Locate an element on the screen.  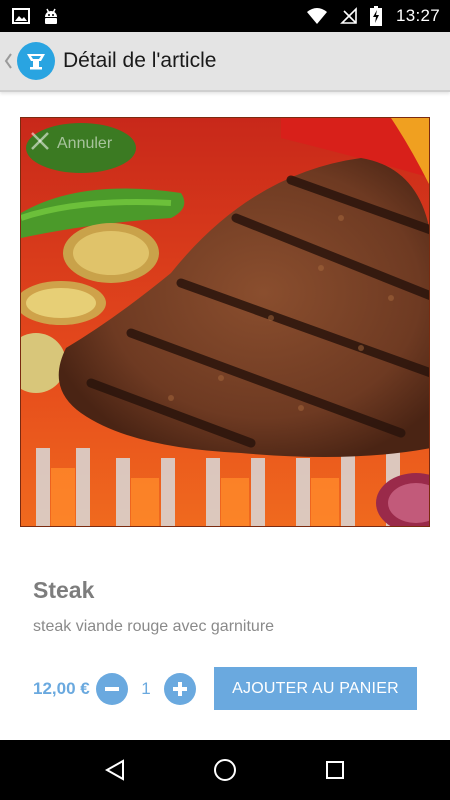
close-icon is located at coordinates (40, 143).